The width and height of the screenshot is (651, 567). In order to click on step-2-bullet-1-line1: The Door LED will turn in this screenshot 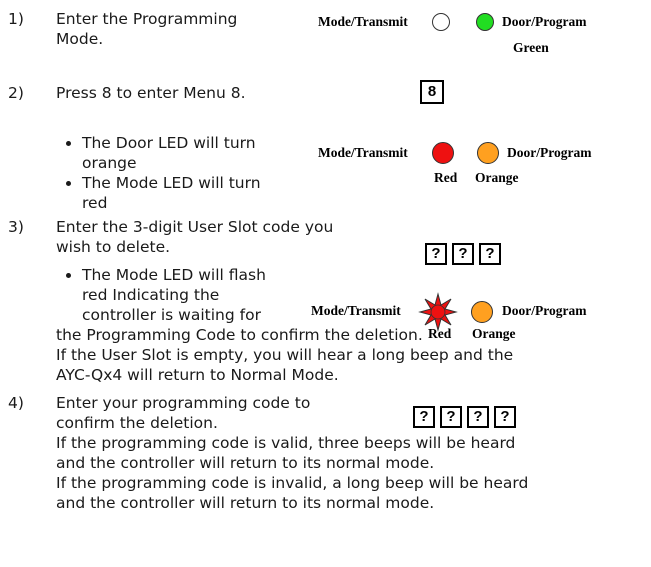, I will do `click(169, 143)`.